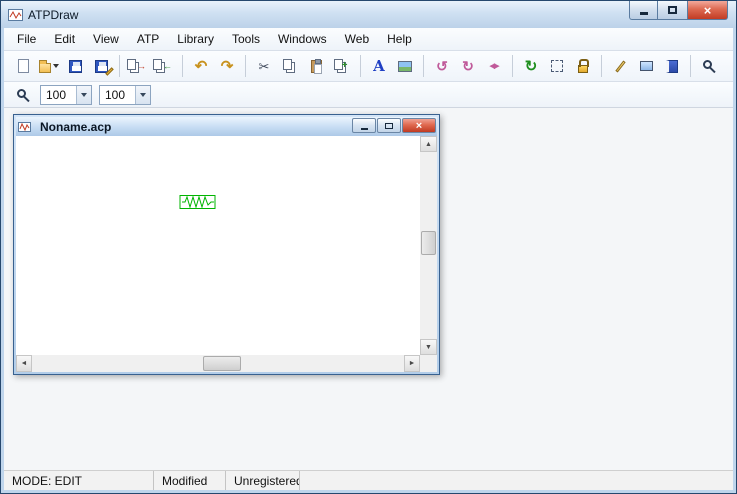  I want to click on statusbar: MODE: EDIT Modified Unregistered, so click(368, 480).